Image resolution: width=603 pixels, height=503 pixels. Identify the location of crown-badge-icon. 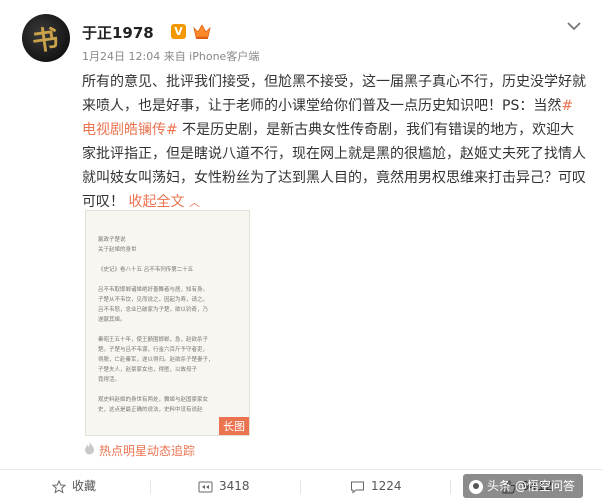
(202, 31).